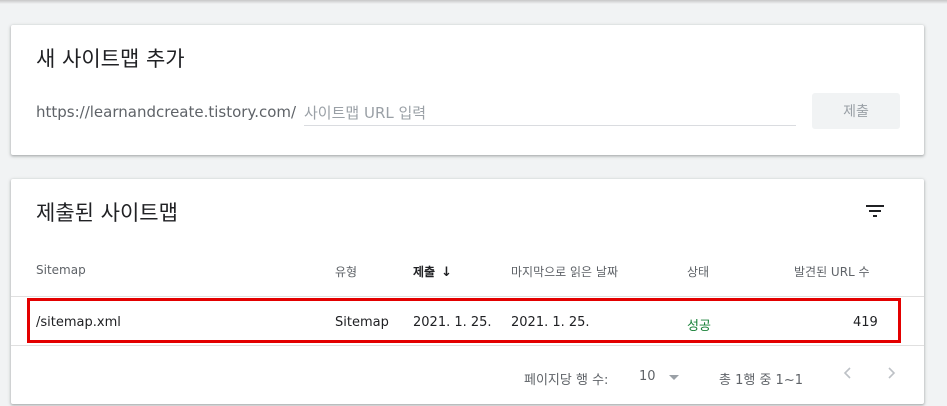 The width and height of the screenshot is (947, 406). Describe the element at coordinates (424, 272) in the screenshot. I see `column-header-submitted-label: 제출` at that location.